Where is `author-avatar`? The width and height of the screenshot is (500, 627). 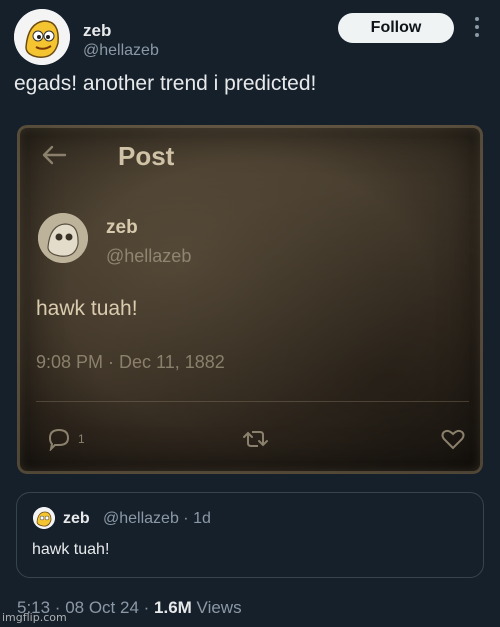 author-avatar is located at coordinates (42, 37).